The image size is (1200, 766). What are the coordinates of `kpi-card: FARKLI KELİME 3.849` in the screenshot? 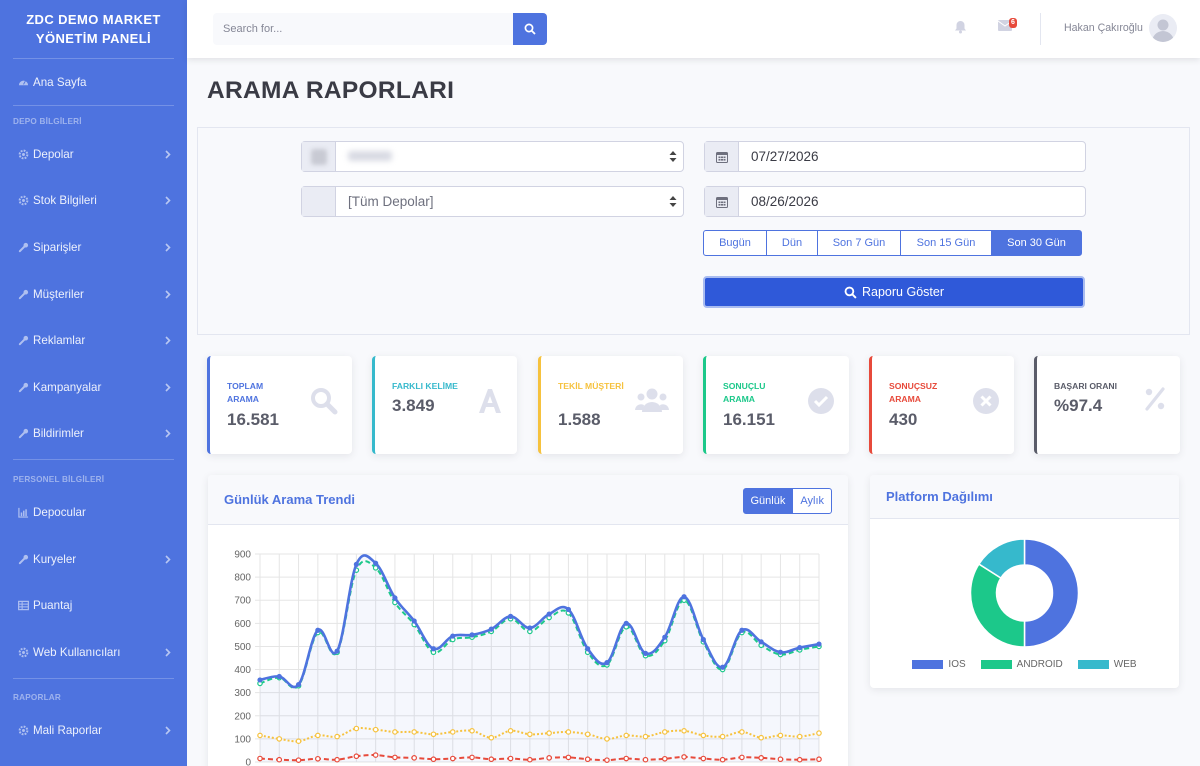 It's located at (444, 405).